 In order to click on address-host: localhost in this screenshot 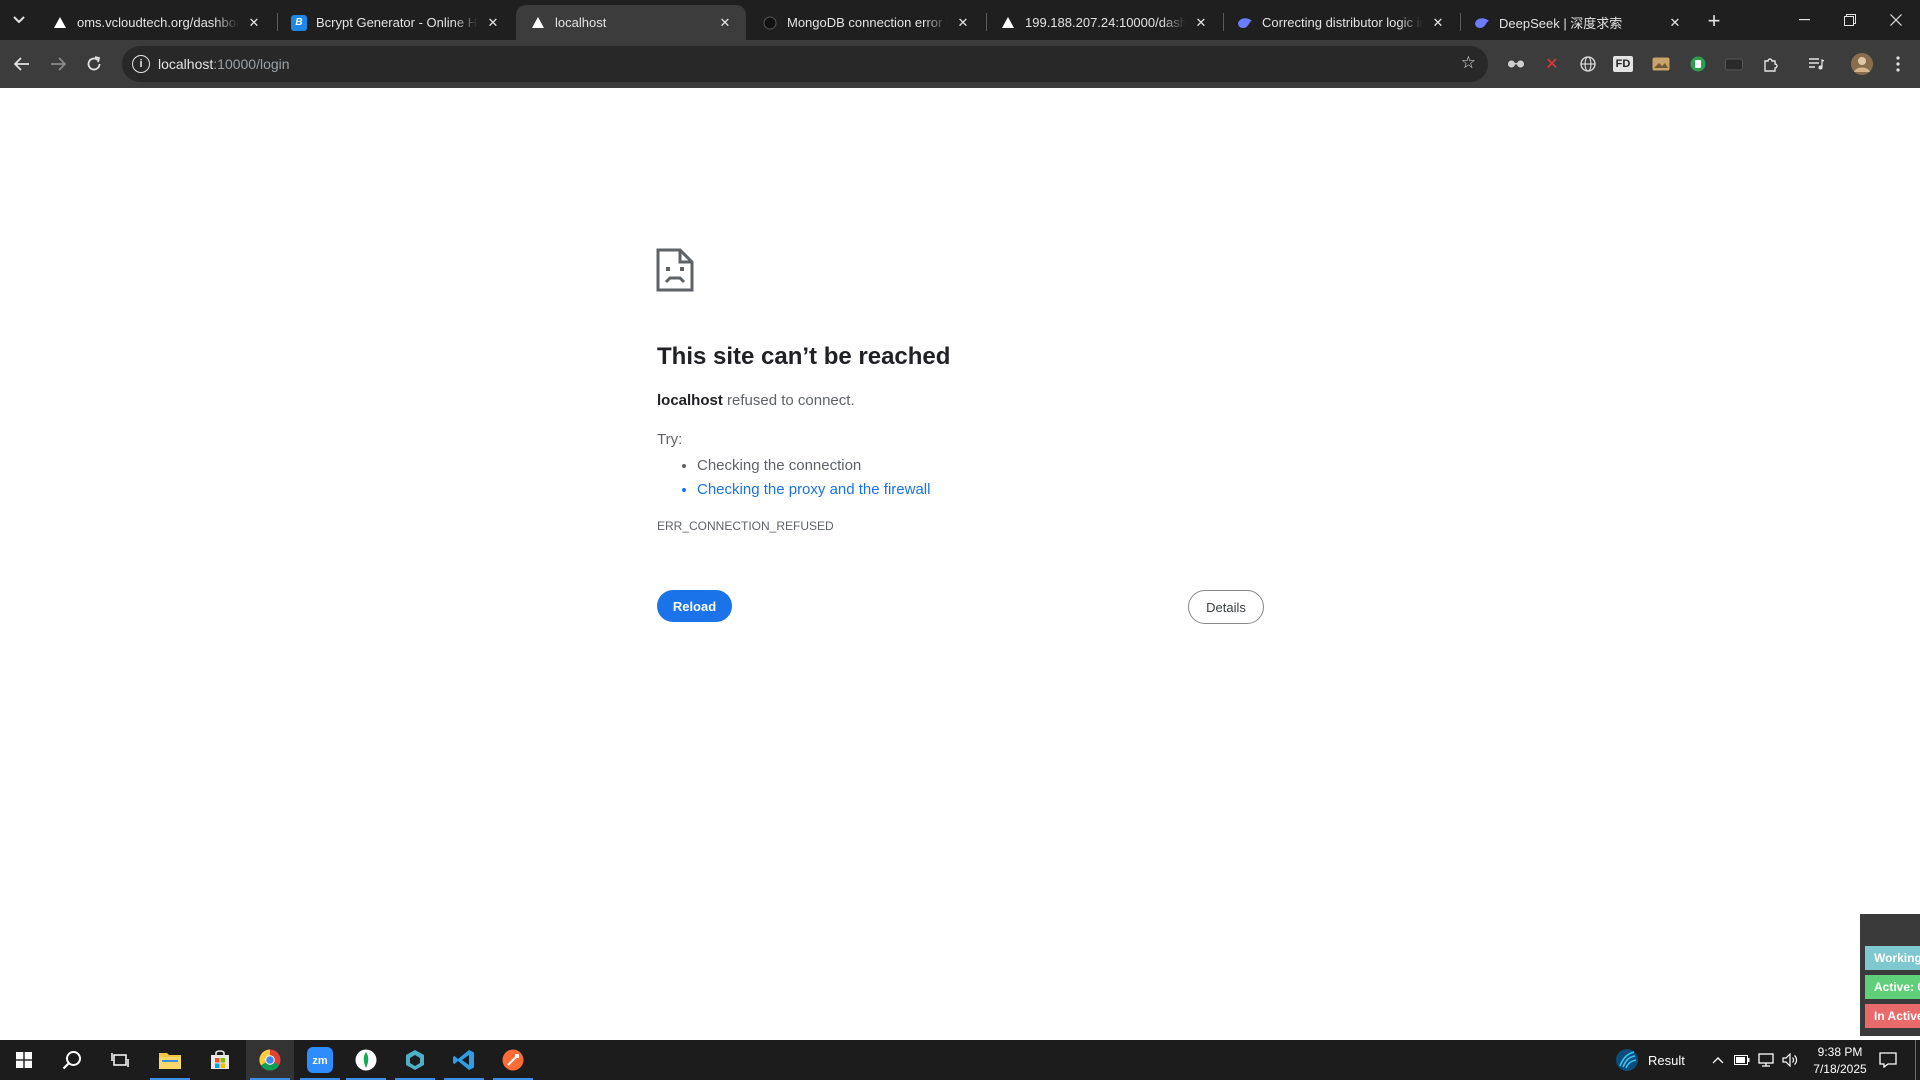, I will do `click(186, 64)`.